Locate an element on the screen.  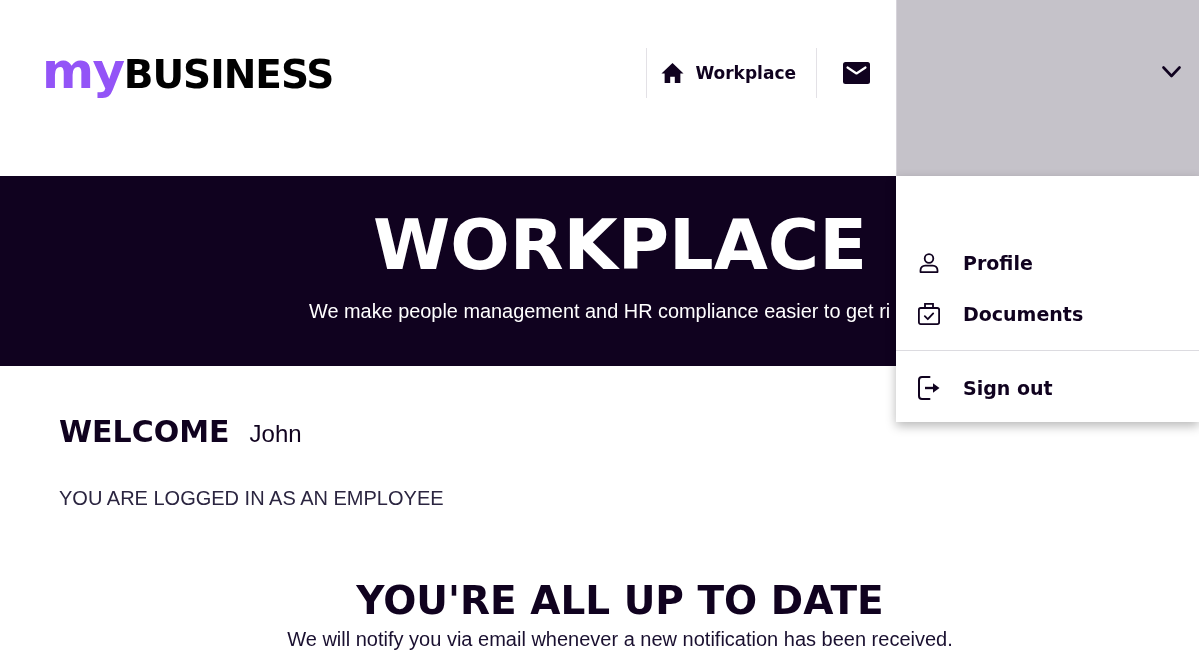
sign-out-icon is located at coordinates (929, 388).